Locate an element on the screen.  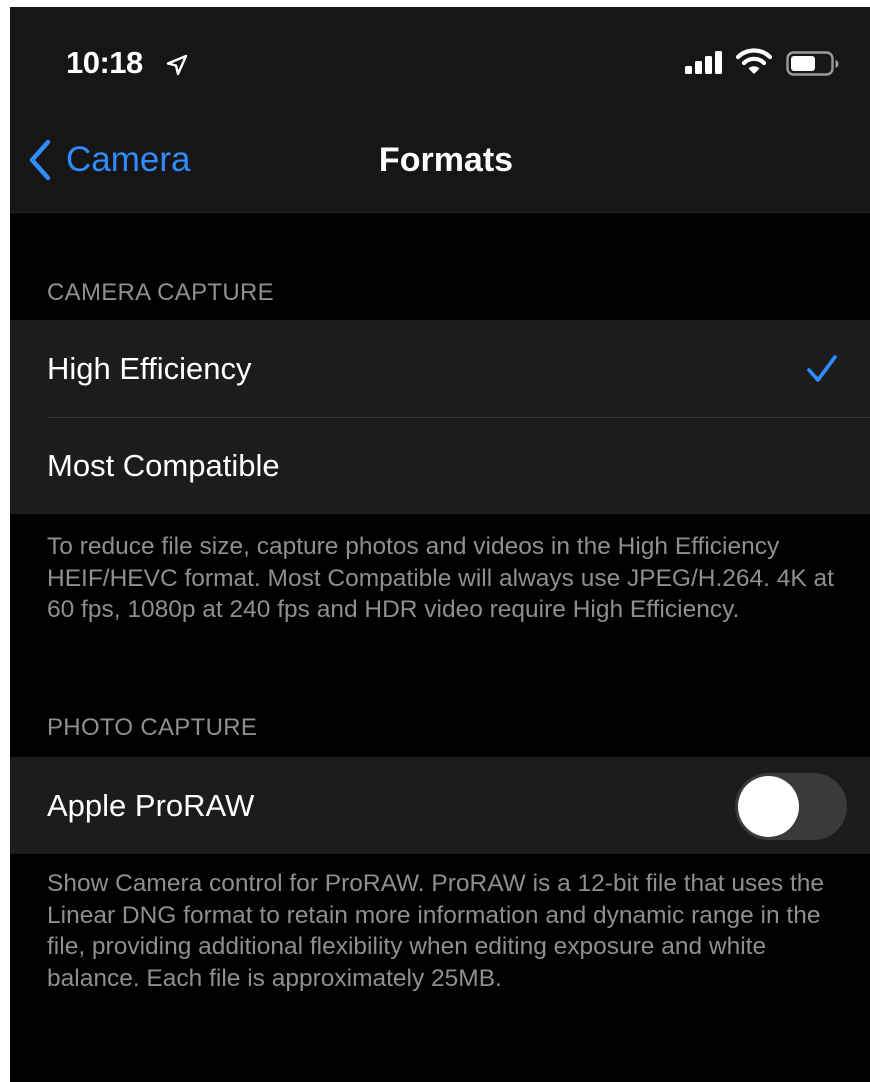
apple-proraw-toggle is located at coordinates (791, 806).